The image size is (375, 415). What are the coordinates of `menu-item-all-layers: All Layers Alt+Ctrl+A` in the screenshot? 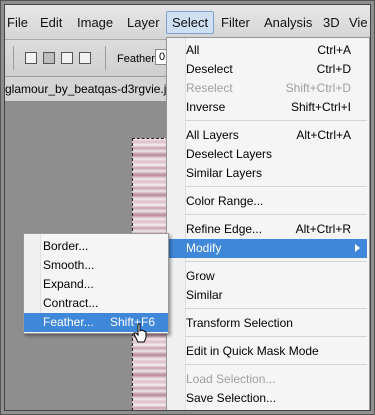 It's located at (267, 135).